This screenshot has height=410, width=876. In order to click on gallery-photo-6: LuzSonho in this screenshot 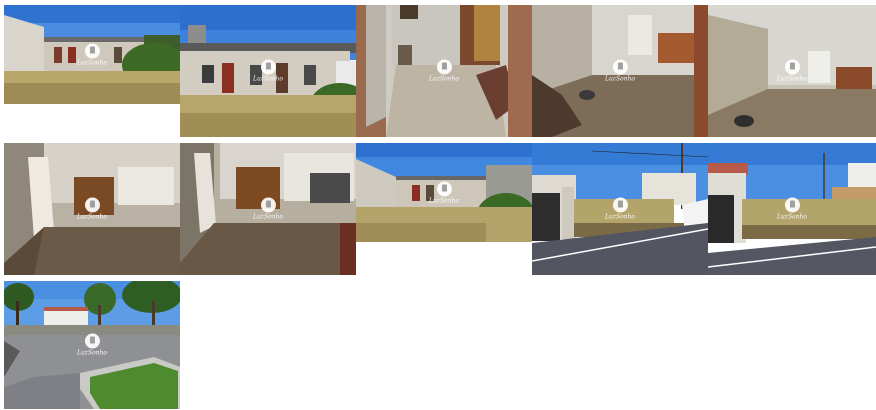, I will do `click(92, 209)`.